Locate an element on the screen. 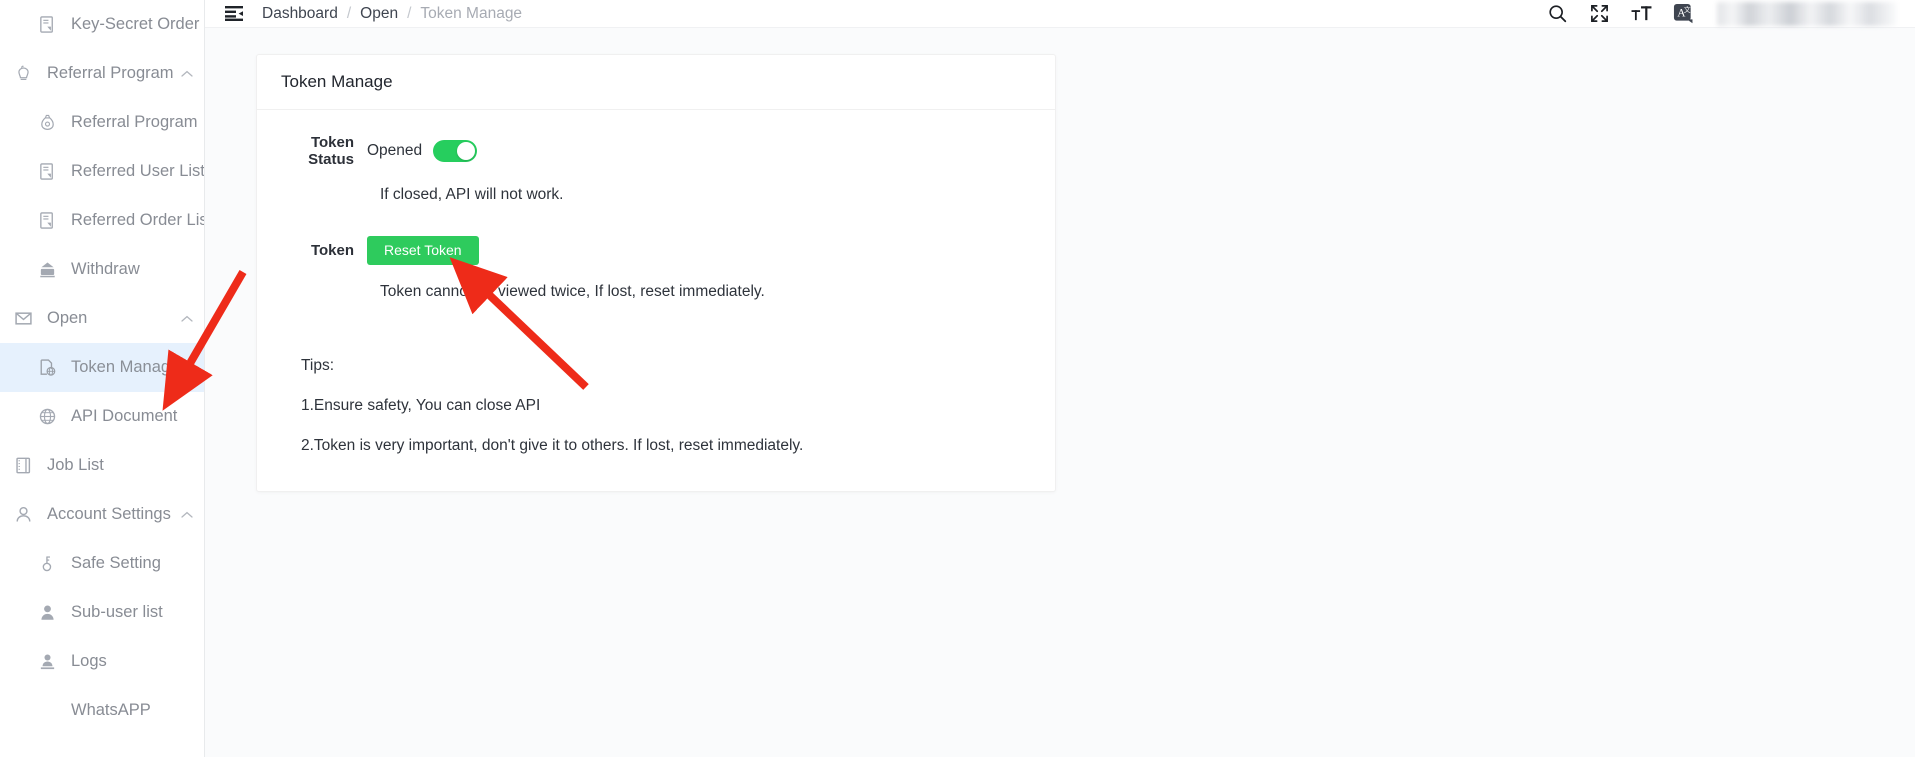 The width and height of the screenshot is (1915, 757). translate-icon: A 文 is located at coordinates (1683, 14).